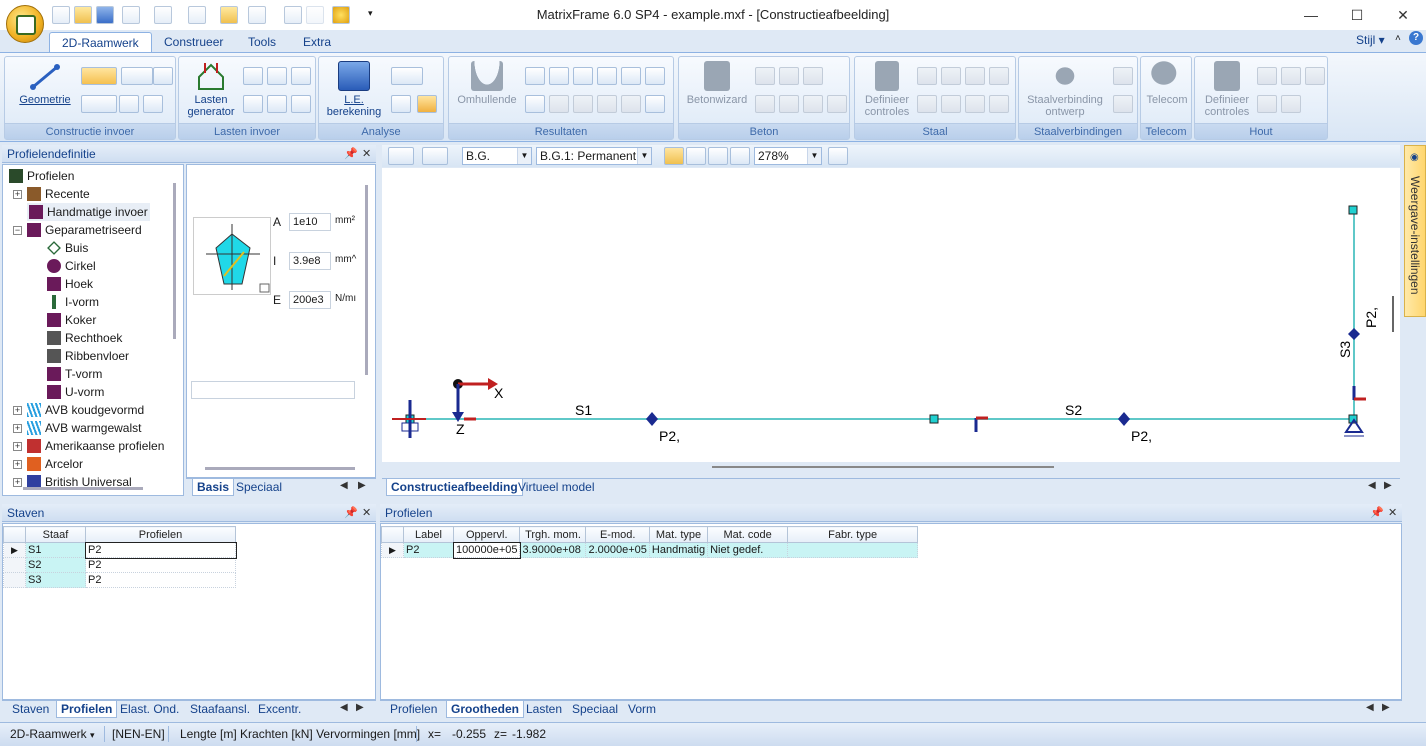 This screenshot has width=1426, height=746. I want to click on distributed-load-button, so click(277, 76).